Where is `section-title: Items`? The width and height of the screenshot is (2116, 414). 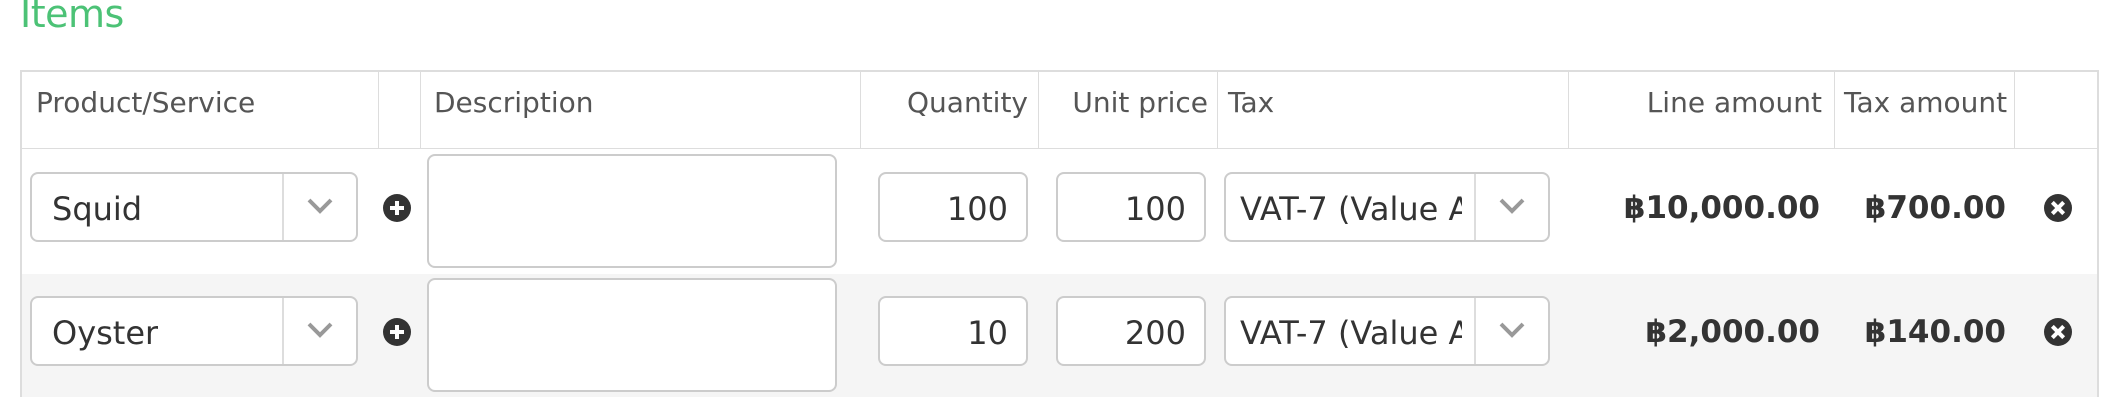 section-title: Items is located at coordinates (72, 18).